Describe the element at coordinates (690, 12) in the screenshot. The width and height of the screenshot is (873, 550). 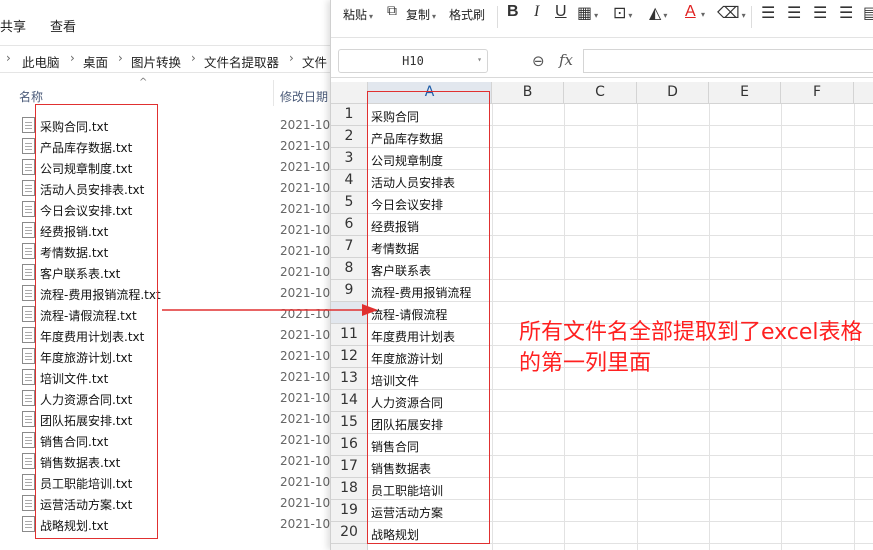
I see `font-color-button: A` at that location.